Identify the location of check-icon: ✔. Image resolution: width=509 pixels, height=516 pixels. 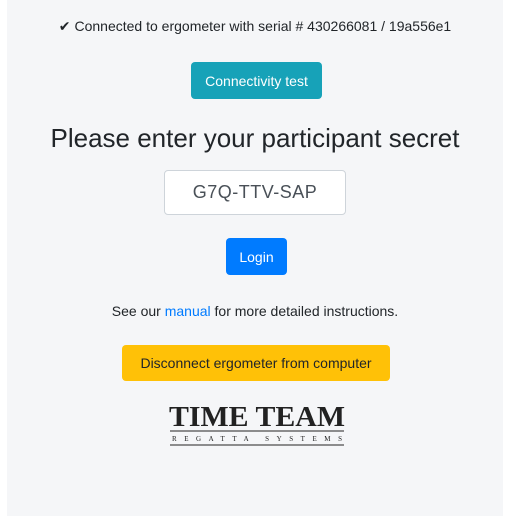
(64, 26).